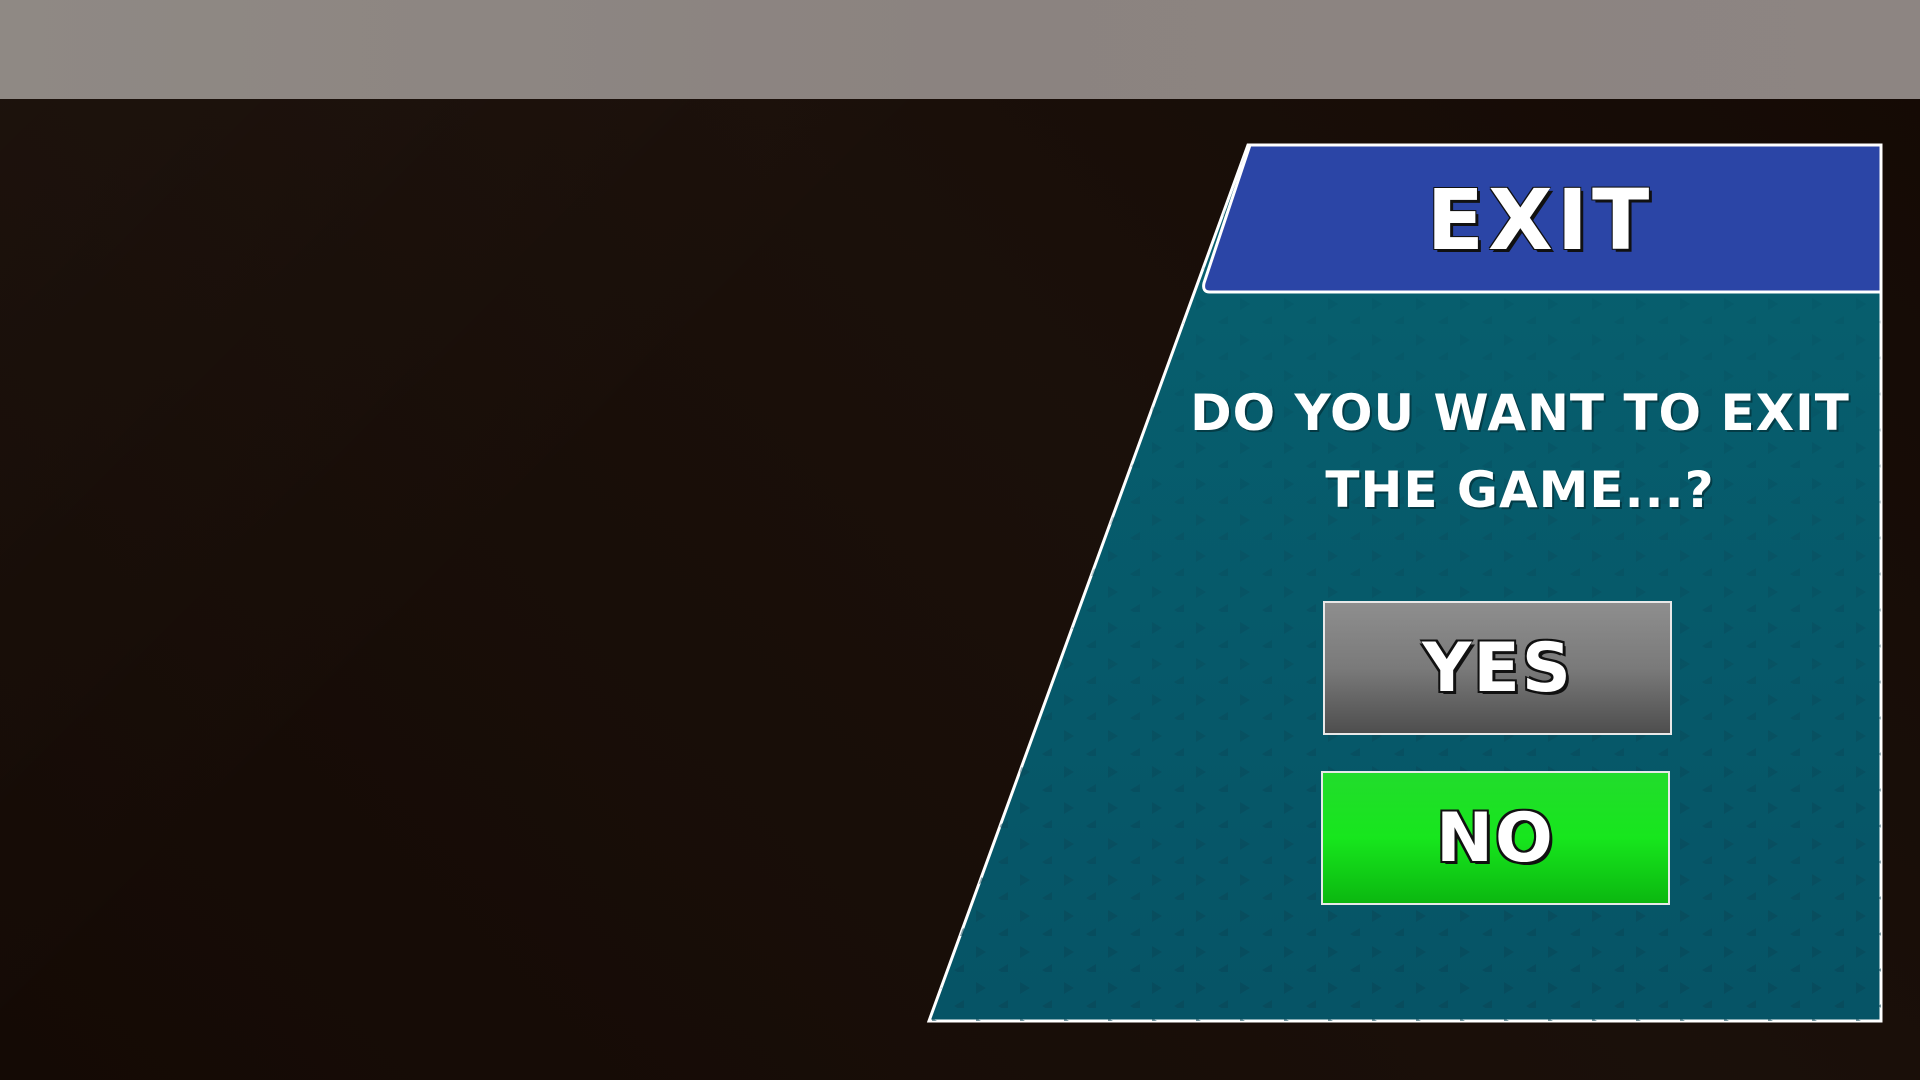 This screenshot has width=1920, height=1080. What do you see at coordinates (1495, 838) in the screenshot?
I see `no-button: NO` at bounding box center [1495, 838].